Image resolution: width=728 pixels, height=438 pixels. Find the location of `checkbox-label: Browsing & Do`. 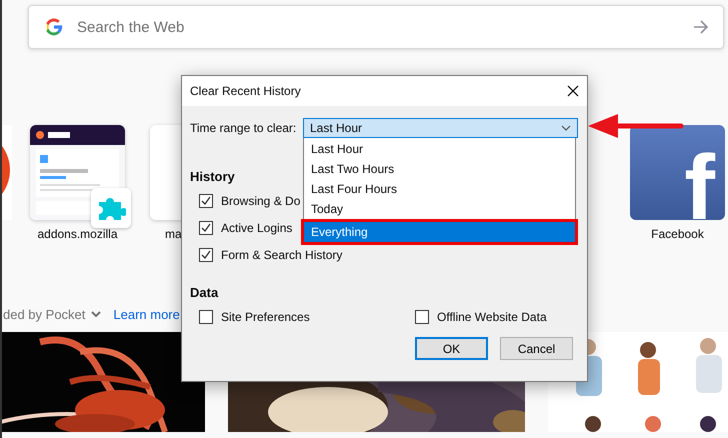

checkbox-label: Browsing & Do is located at coordinates (260, 201).